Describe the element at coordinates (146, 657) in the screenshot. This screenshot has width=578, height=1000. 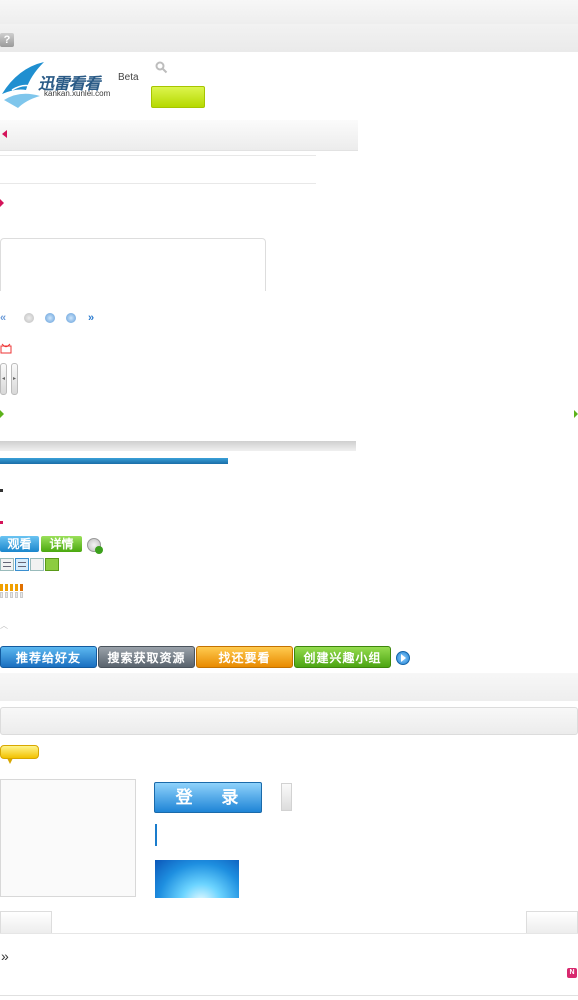
I see `search-resource-button: 搜索获取资源` at that location.